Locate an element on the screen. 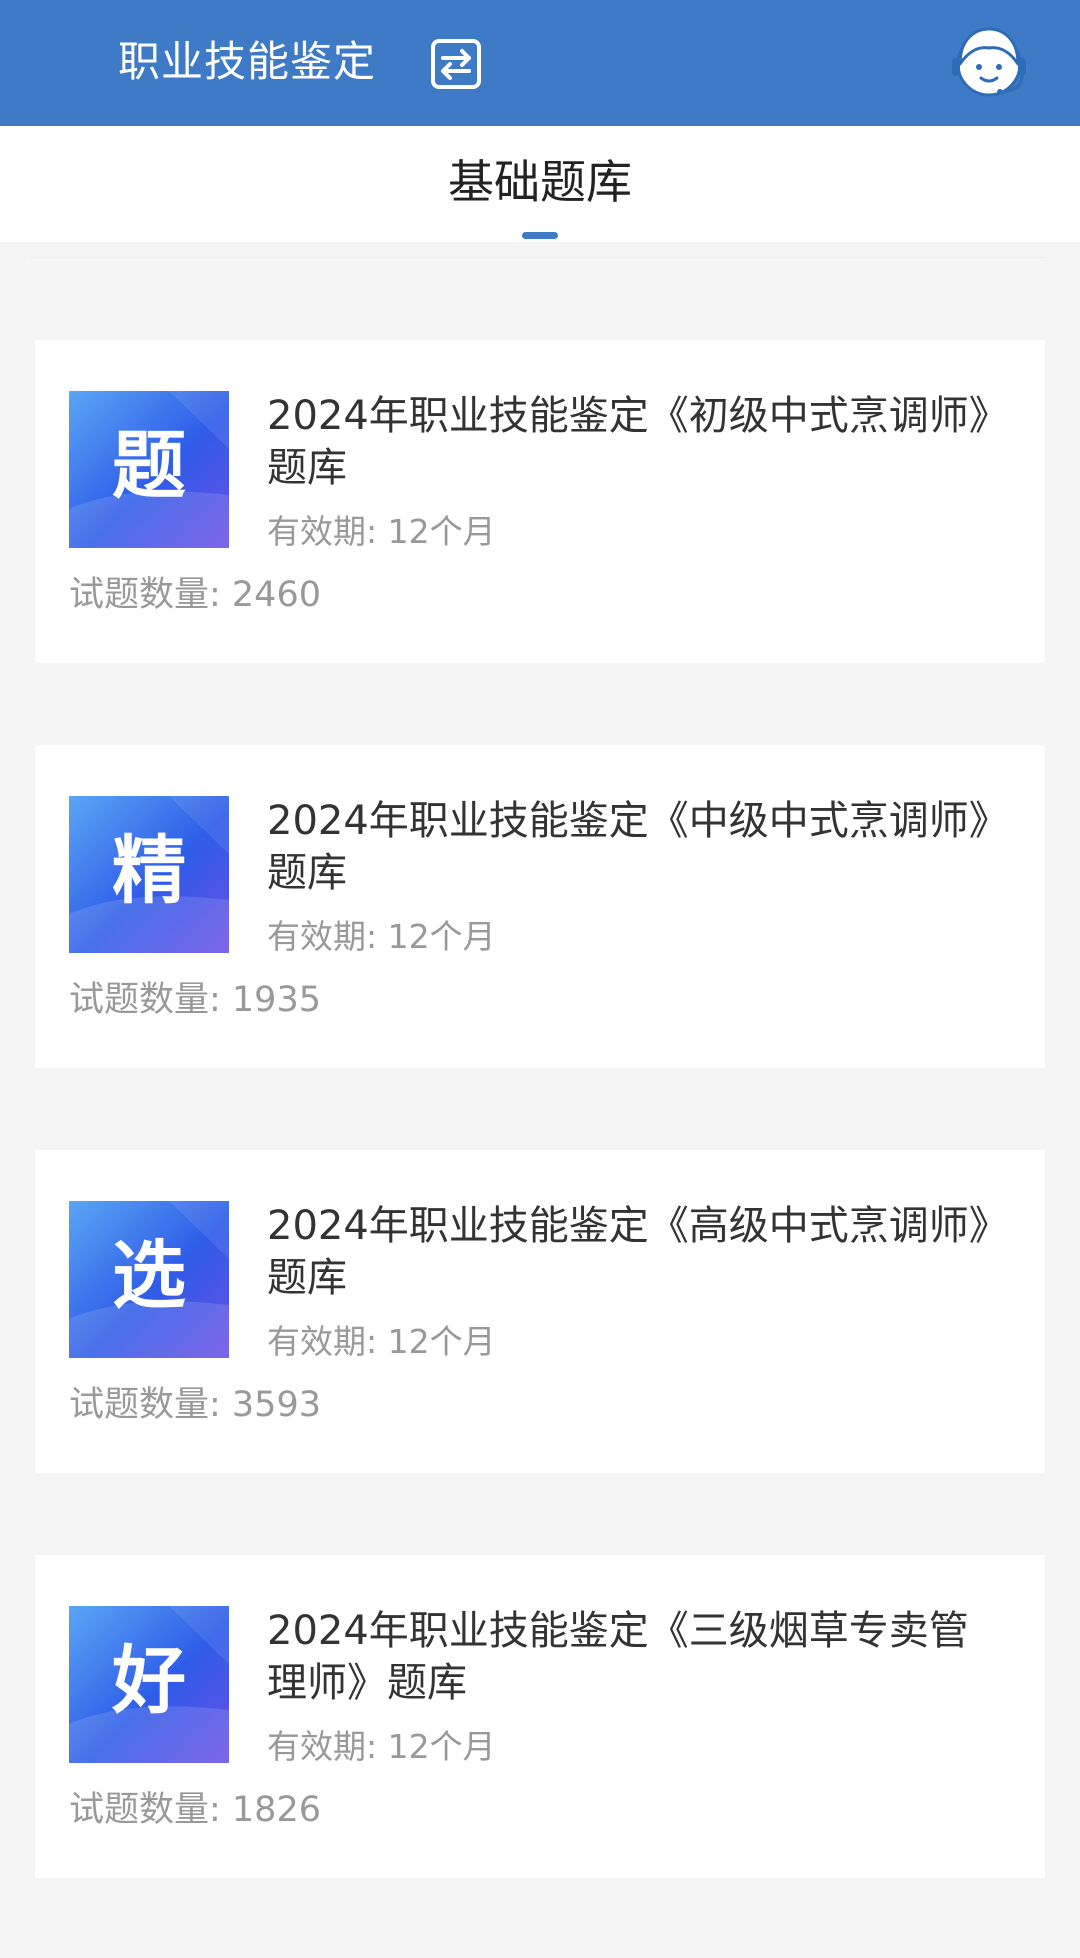 The width and height of the screenshot is (1080, 1958). switch-icon is located at coordinates (456, 64).